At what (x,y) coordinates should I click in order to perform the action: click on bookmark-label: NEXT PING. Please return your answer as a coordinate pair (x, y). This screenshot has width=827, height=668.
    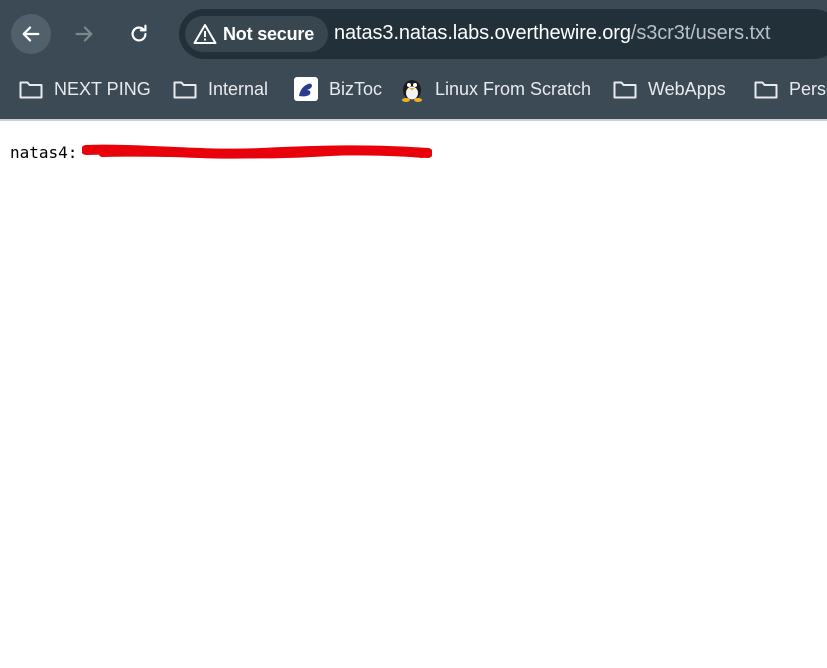
    Looking at the image, I should click on (102, 88).